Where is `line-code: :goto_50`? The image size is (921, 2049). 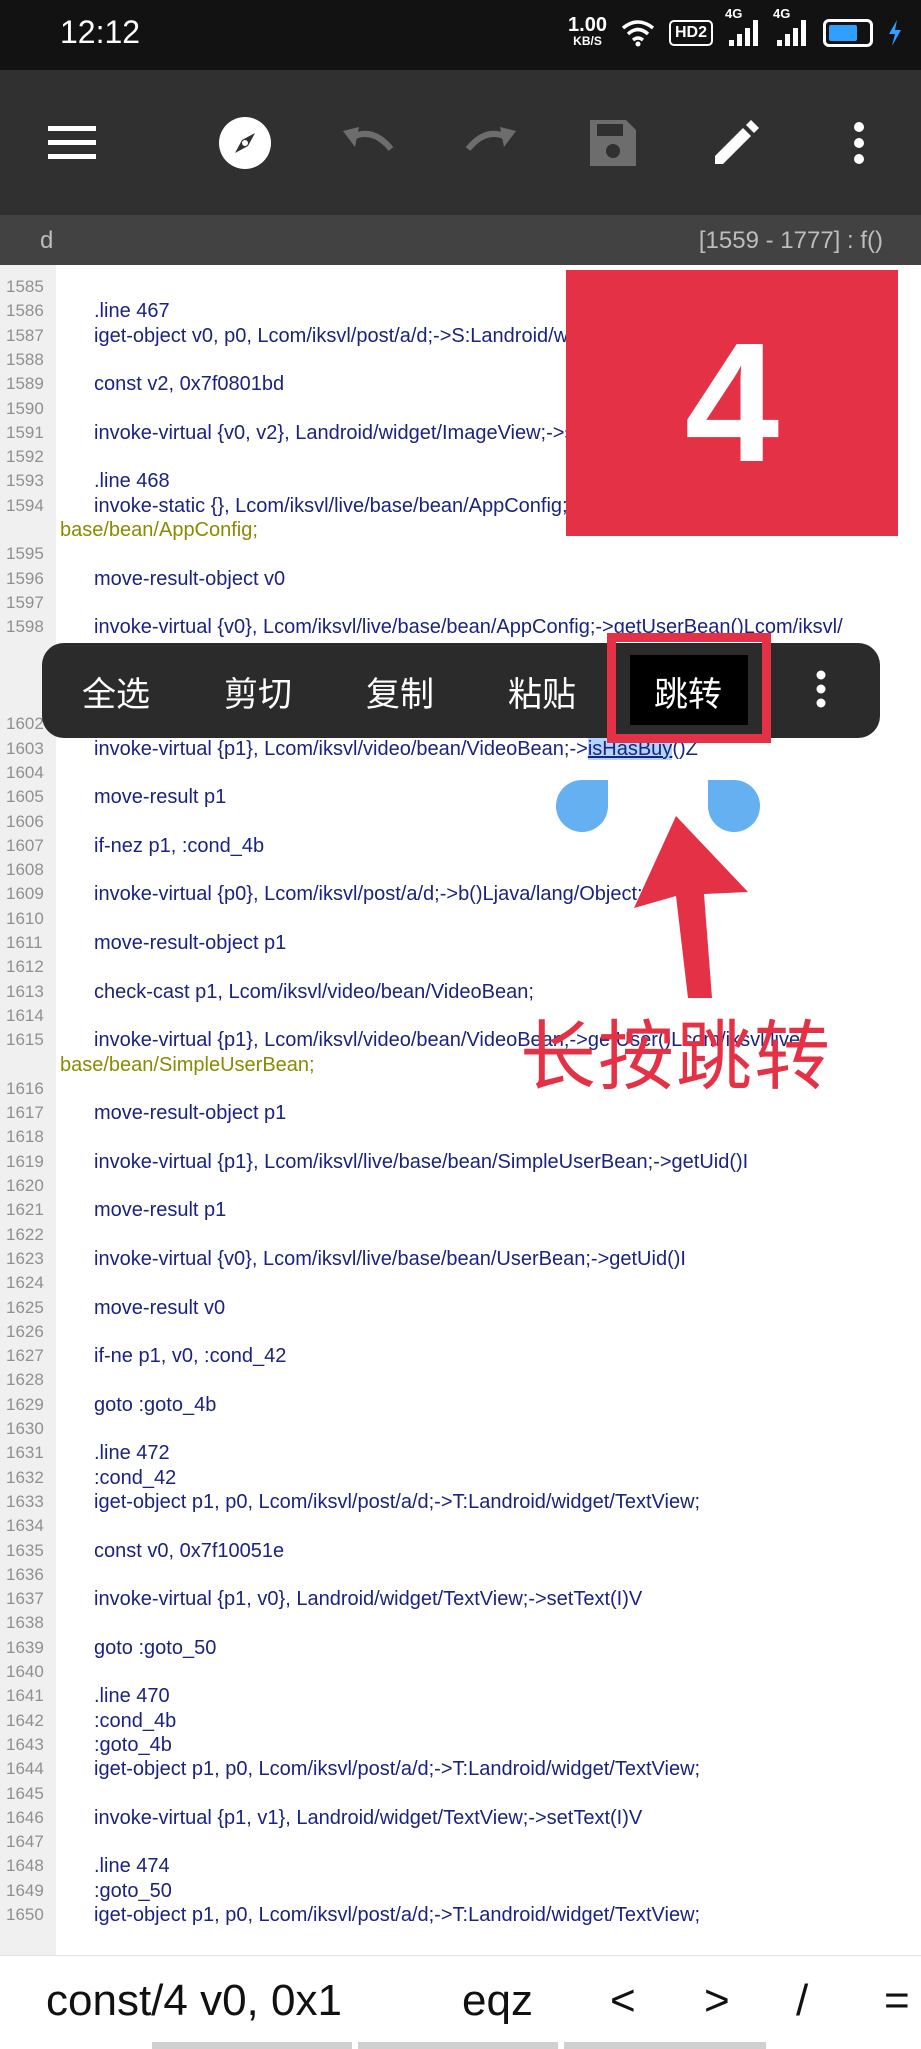 line-code: :goto_50 is located at coordinates (133, 1891).